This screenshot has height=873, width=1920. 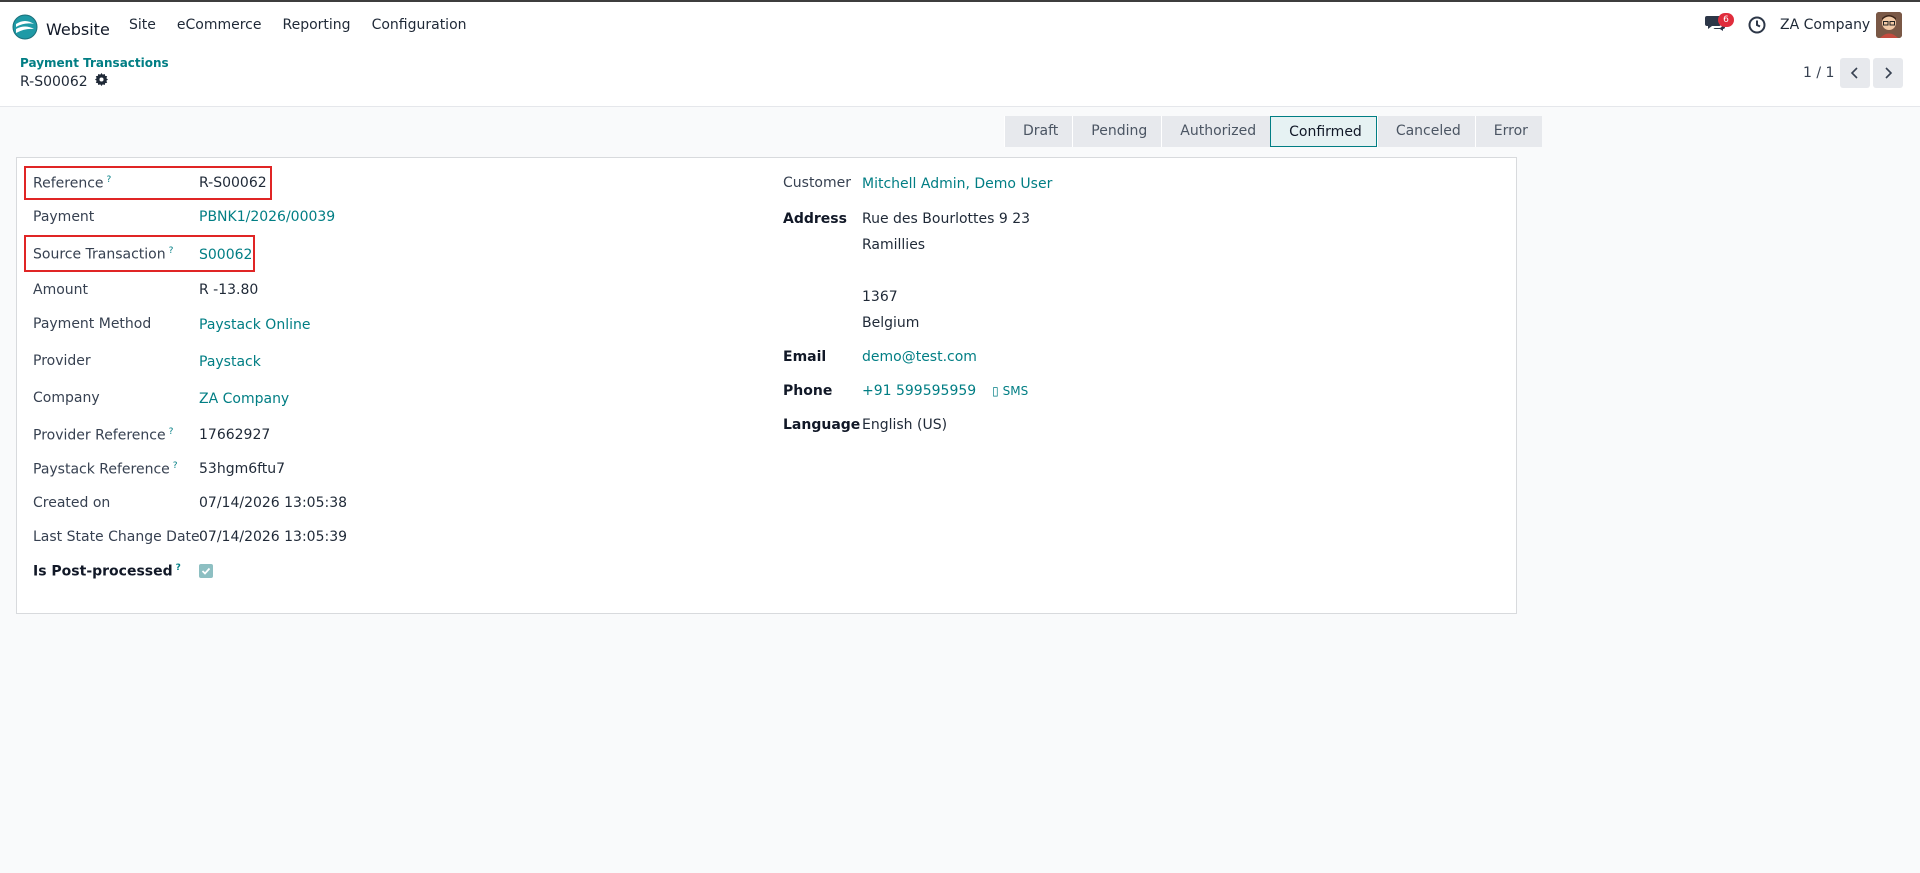 What do you see at coordinates (105, 469) in the screenshot?
I see `paystack-reference-label: Paystack Reference?` at bounding box center [105, 469].